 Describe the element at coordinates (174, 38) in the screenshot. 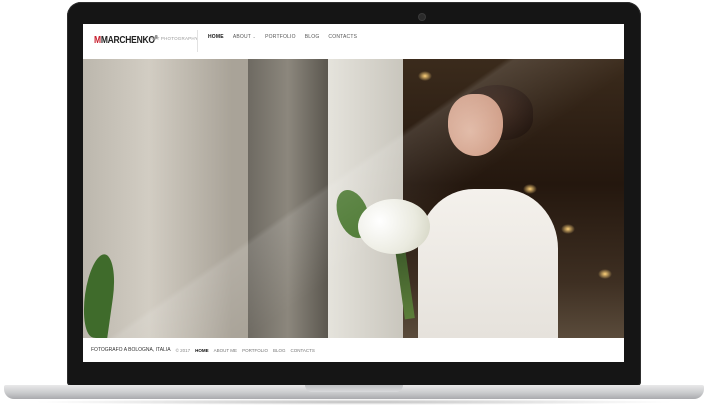

I see `site-tagline: ART PHOTOGRAPHY` at that location.